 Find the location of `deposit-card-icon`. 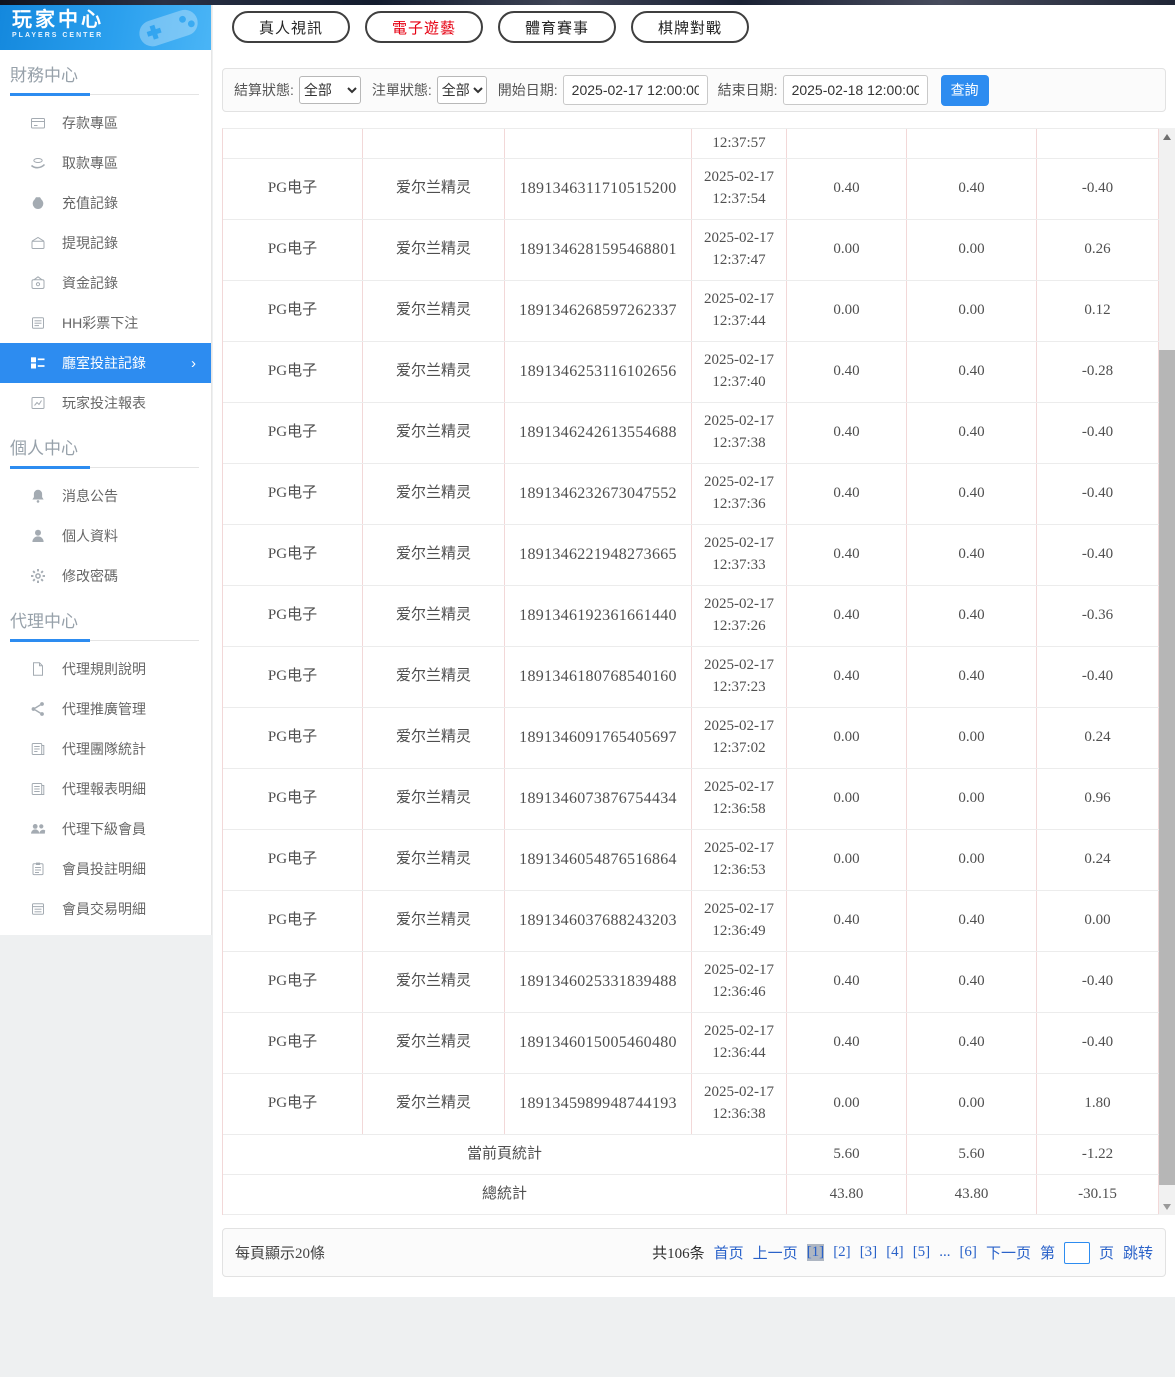

deposit-card-icon is located at coordinates (38, 123).